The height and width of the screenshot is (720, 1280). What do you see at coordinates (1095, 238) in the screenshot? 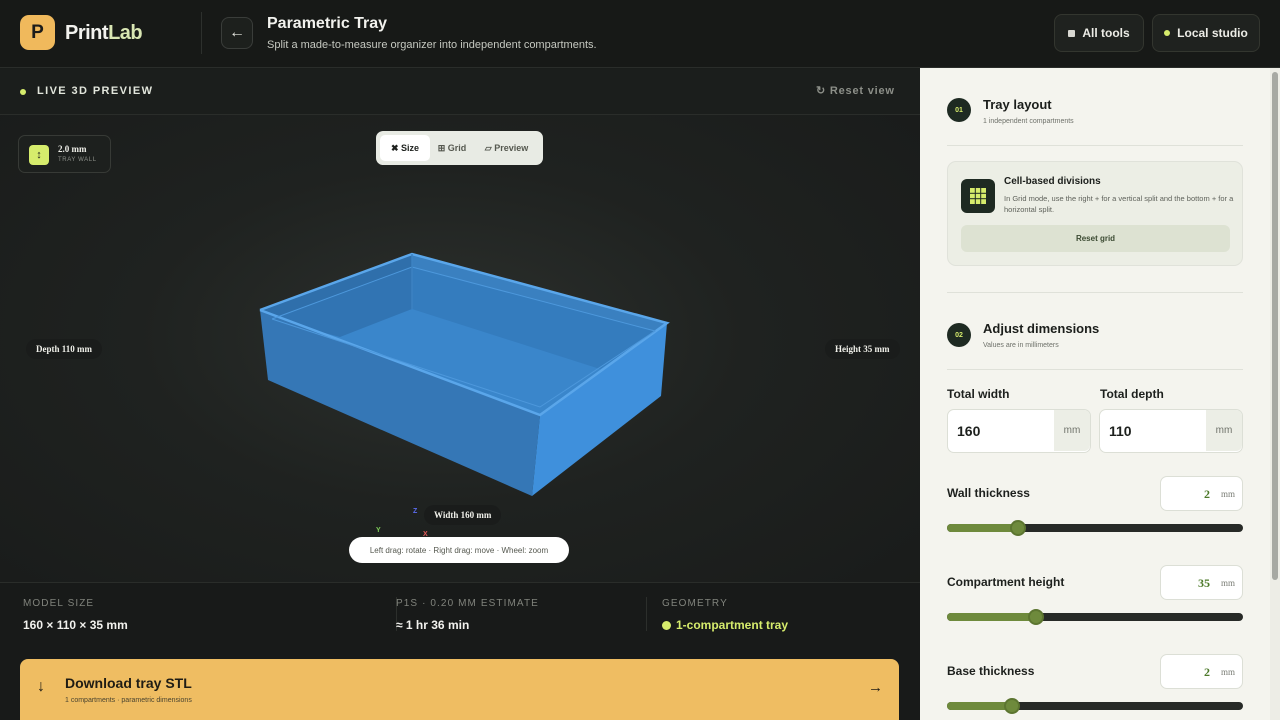
I see `reset-grid-button: Reset grid` at bounding box center [1095, 238].